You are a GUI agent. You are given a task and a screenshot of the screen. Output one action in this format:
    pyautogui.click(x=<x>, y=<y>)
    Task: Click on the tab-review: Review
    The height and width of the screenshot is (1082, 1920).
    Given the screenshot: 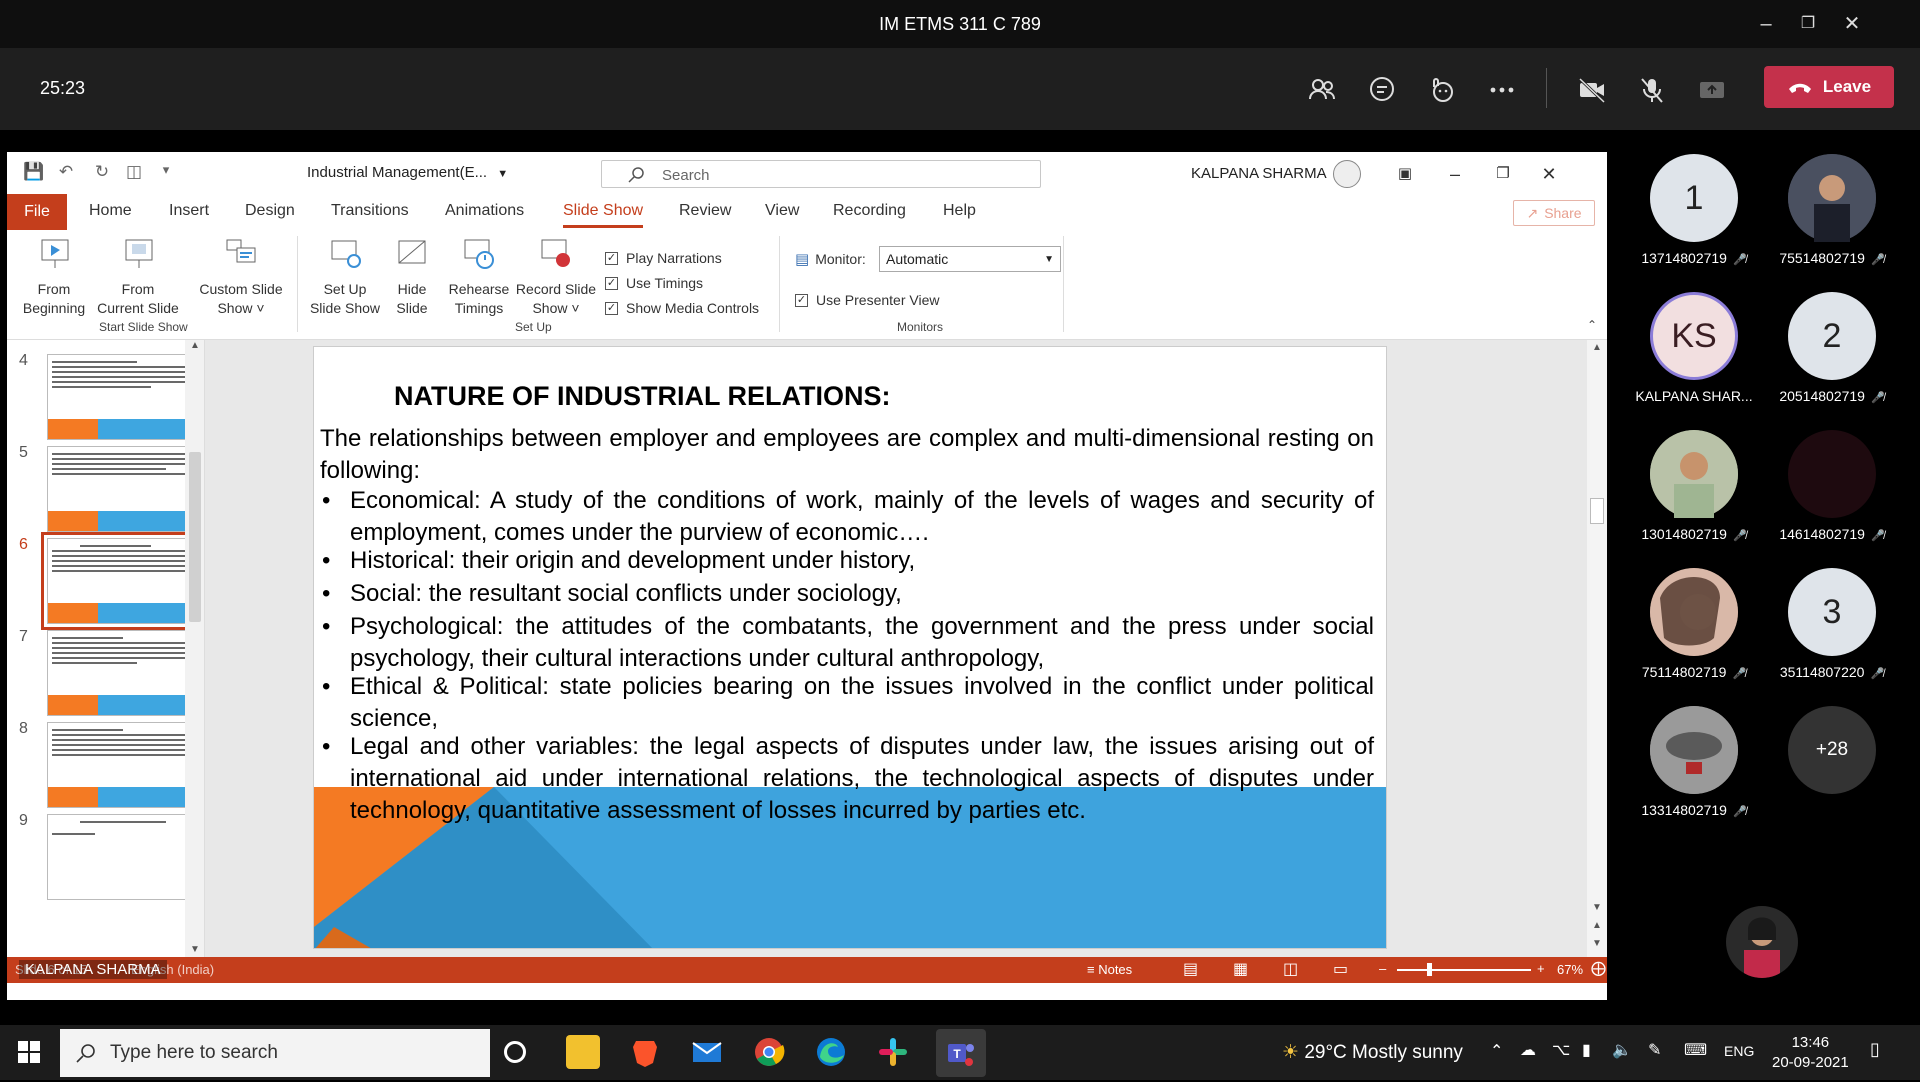 What is the action you would take?
    pyautogui.click(x=705, y=211)
    